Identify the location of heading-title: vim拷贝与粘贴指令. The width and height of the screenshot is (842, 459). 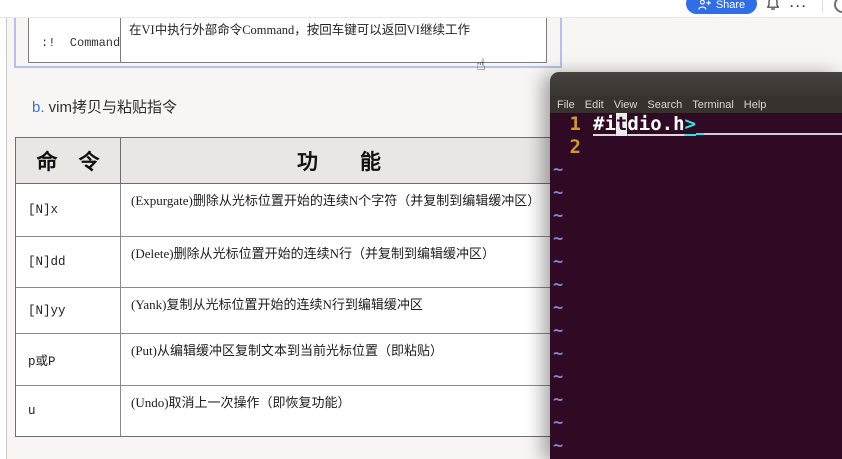
(111, 107).